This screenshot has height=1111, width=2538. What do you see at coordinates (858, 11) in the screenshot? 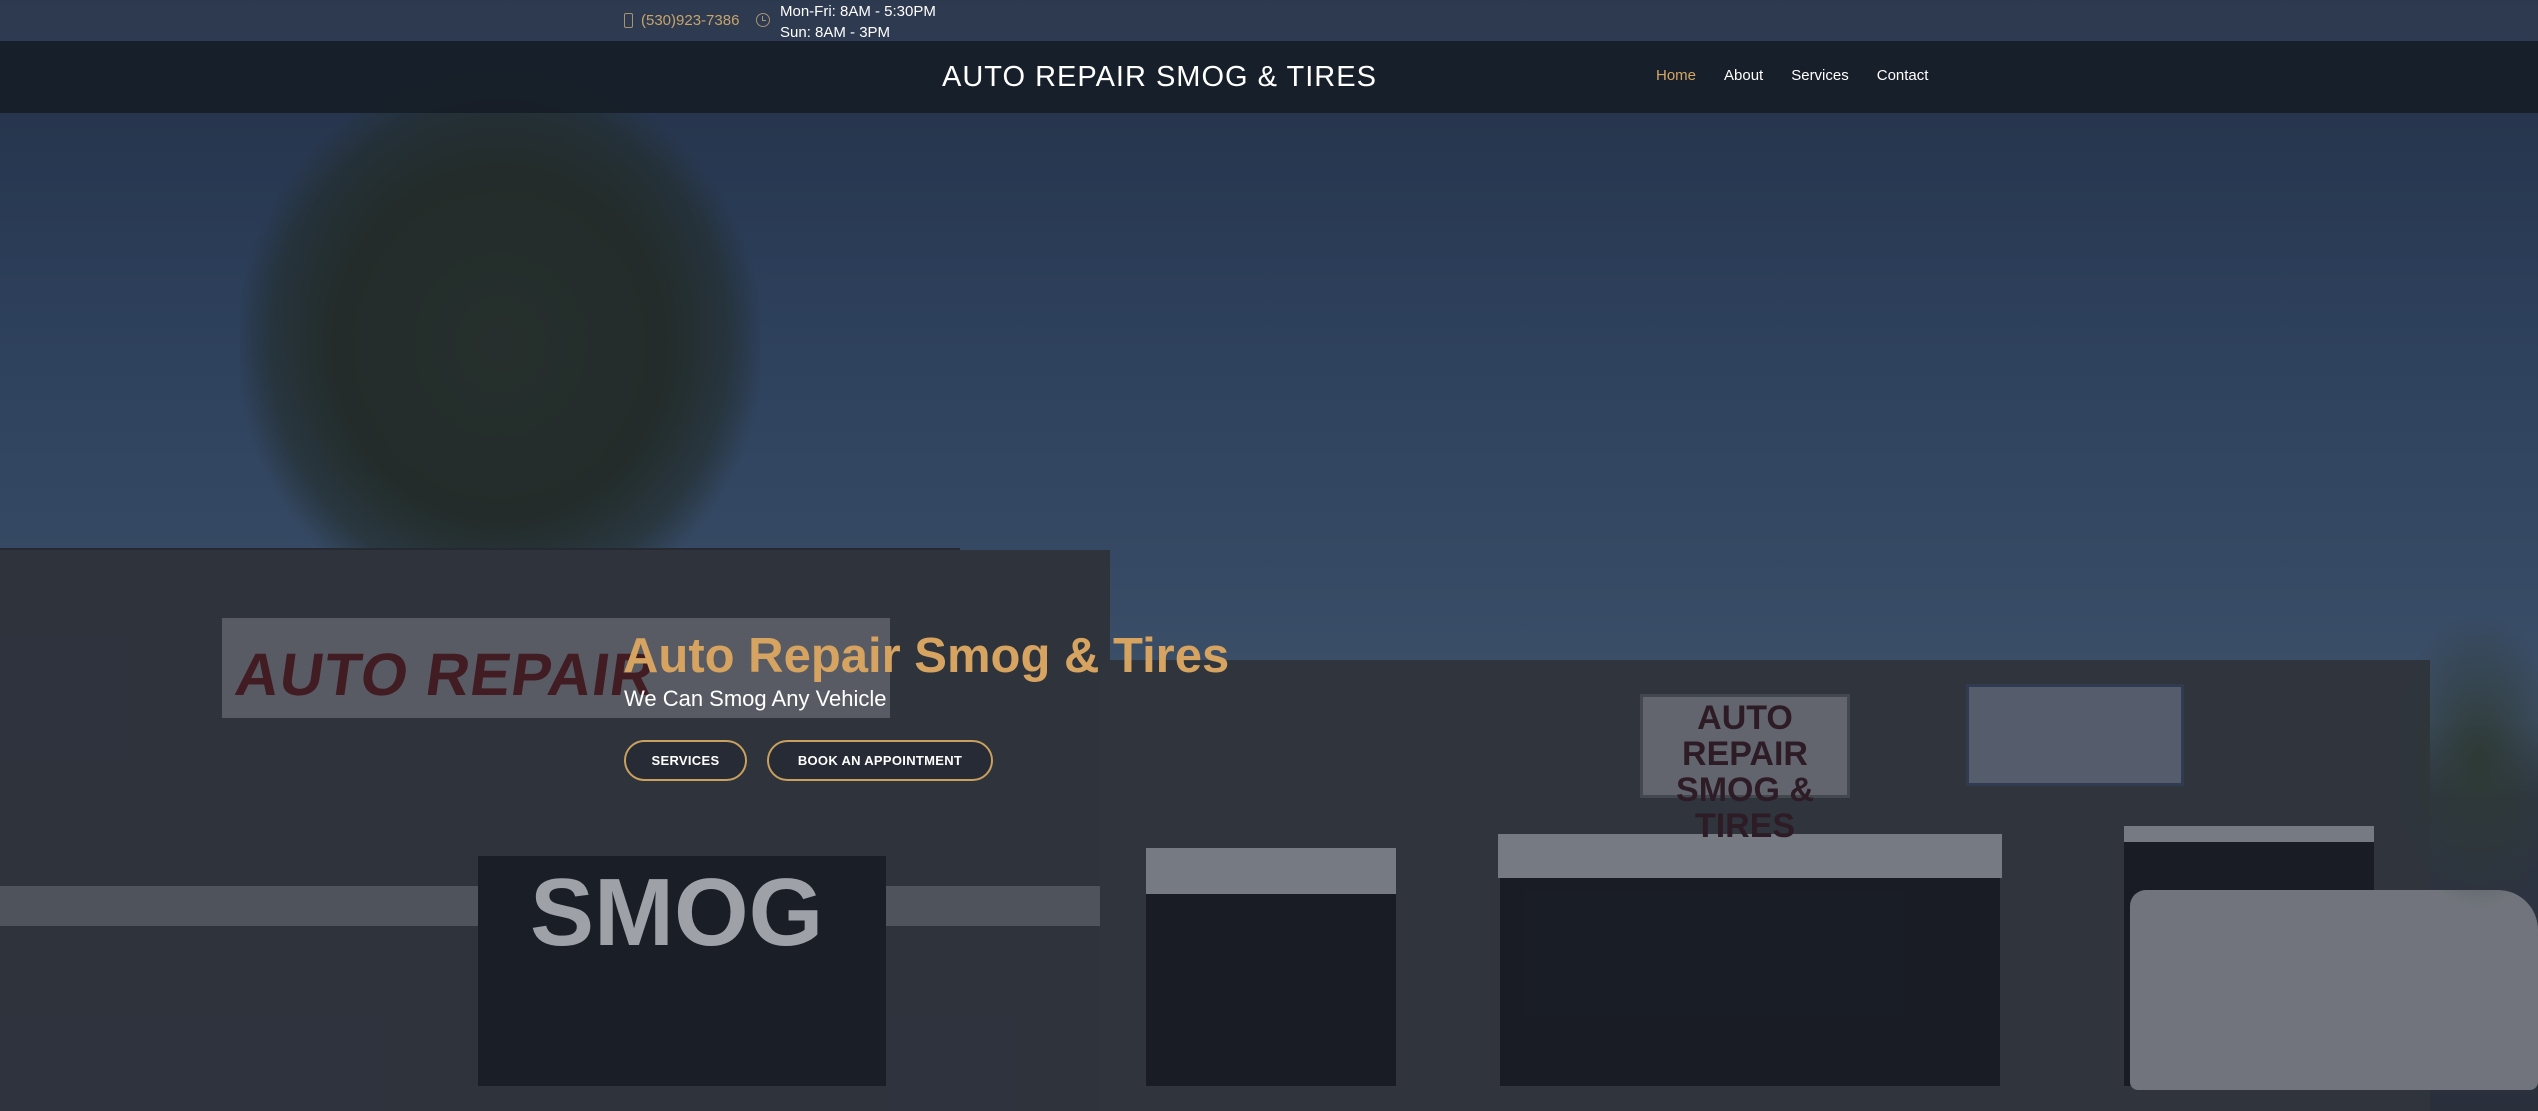
I see `hours-weekday: Mon-Fri: 8AM - 5:30PM` at bounding box center [858, 11].